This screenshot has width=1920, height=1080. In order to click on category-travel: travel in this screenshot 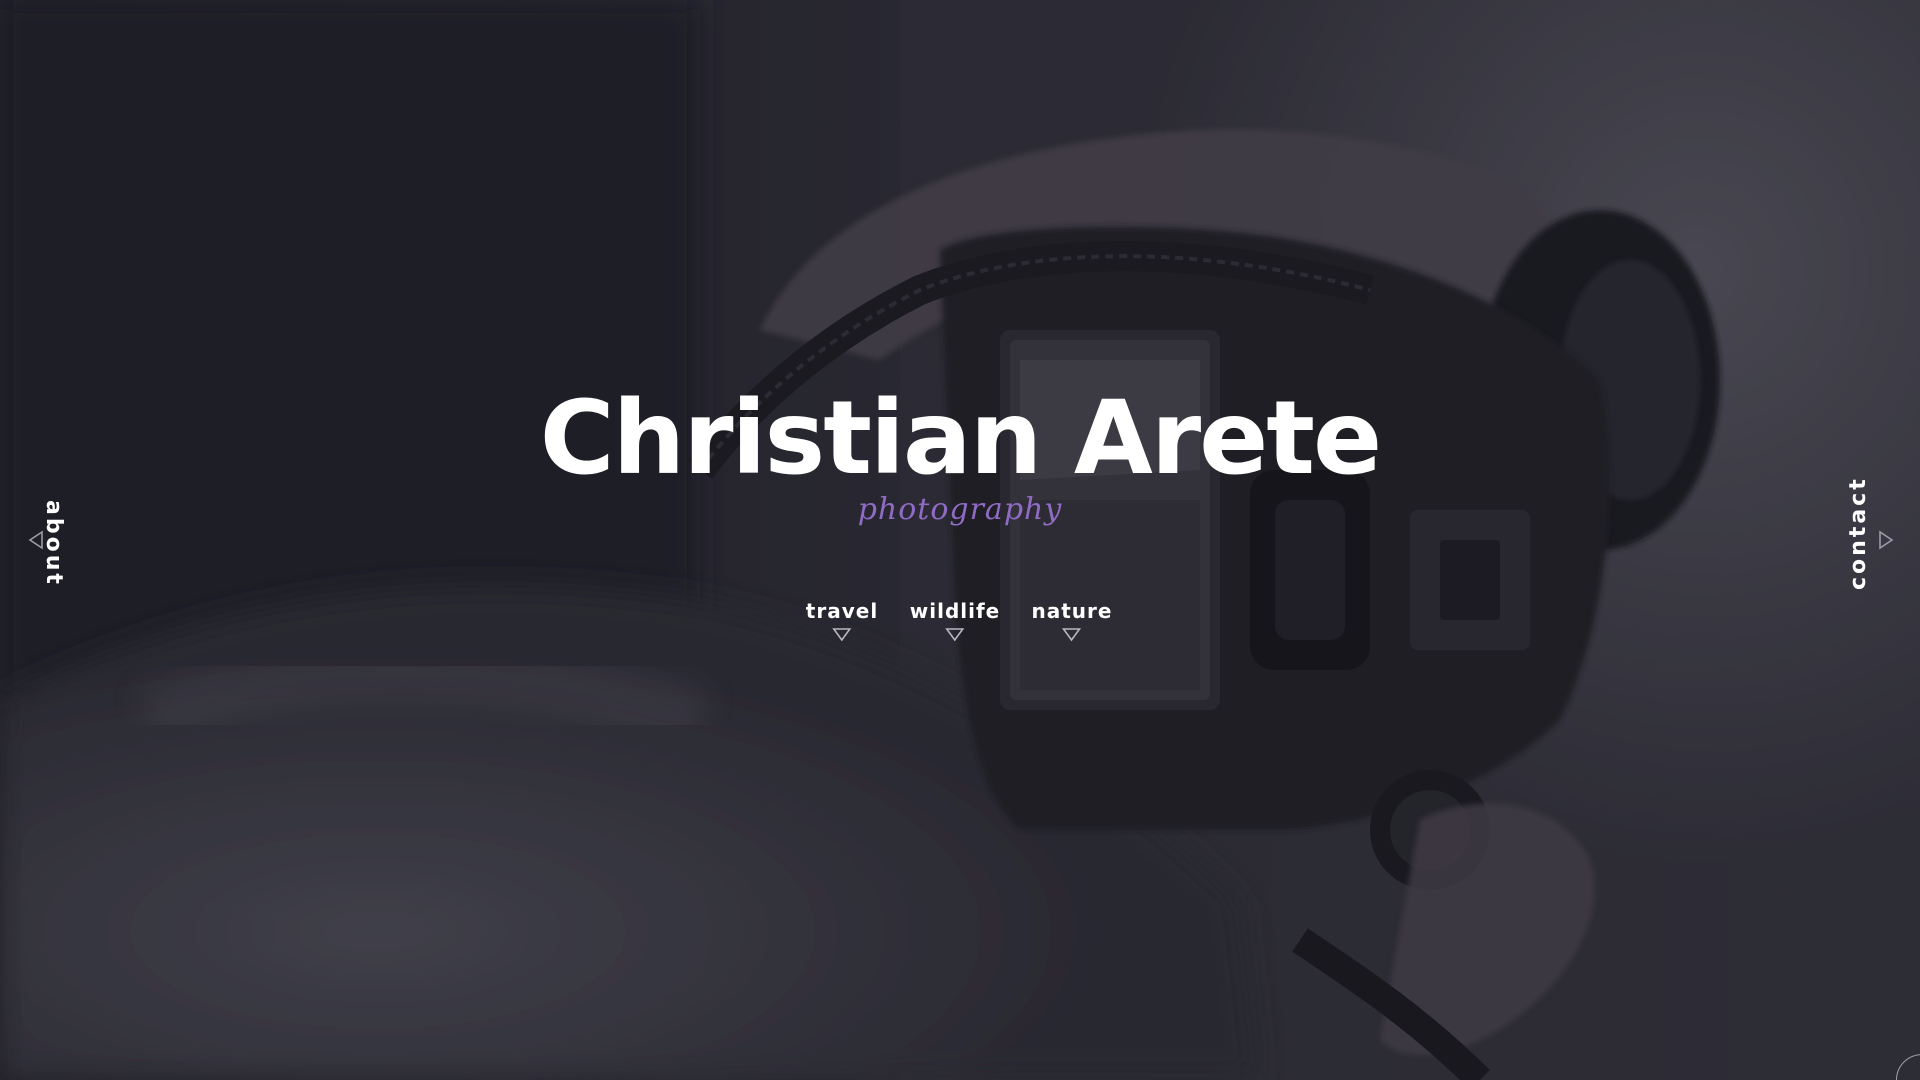, I will do `click(842, 620)`.